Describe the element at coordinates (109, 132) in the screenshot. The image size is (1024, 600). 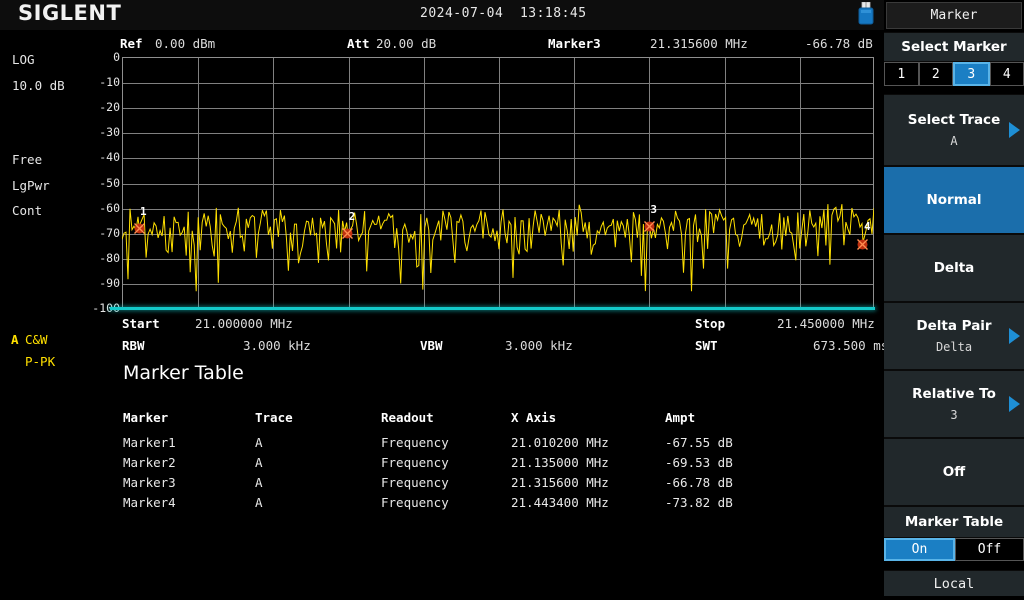
I see `y-axis-tick-label: -30` at that location.